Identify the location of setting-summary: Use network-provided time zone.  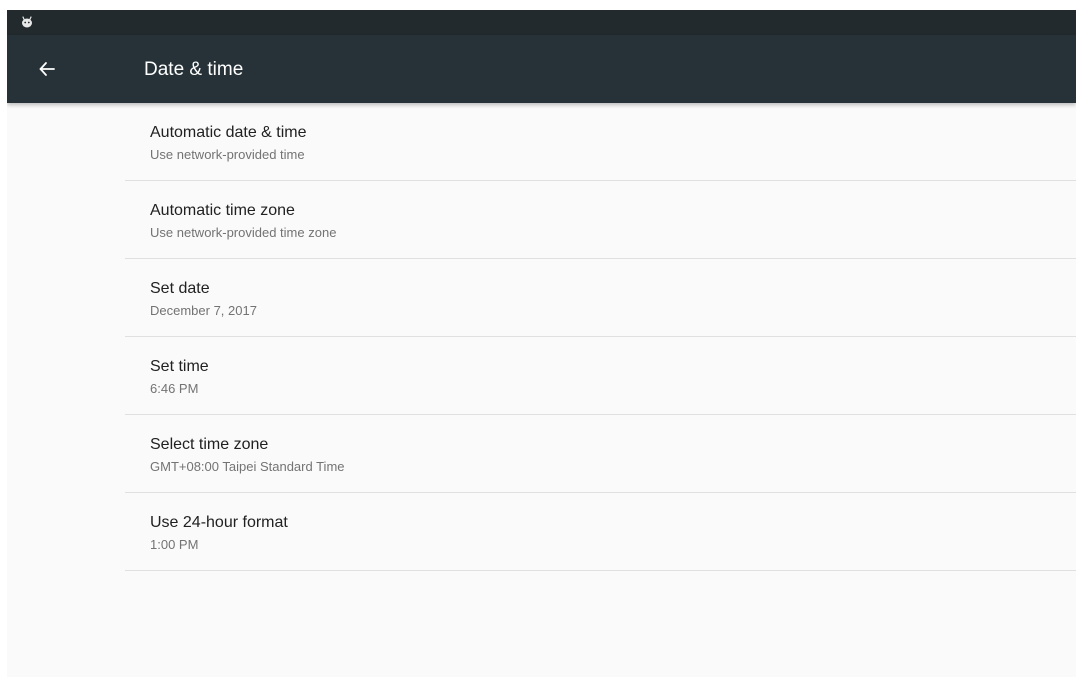
(243, 232).